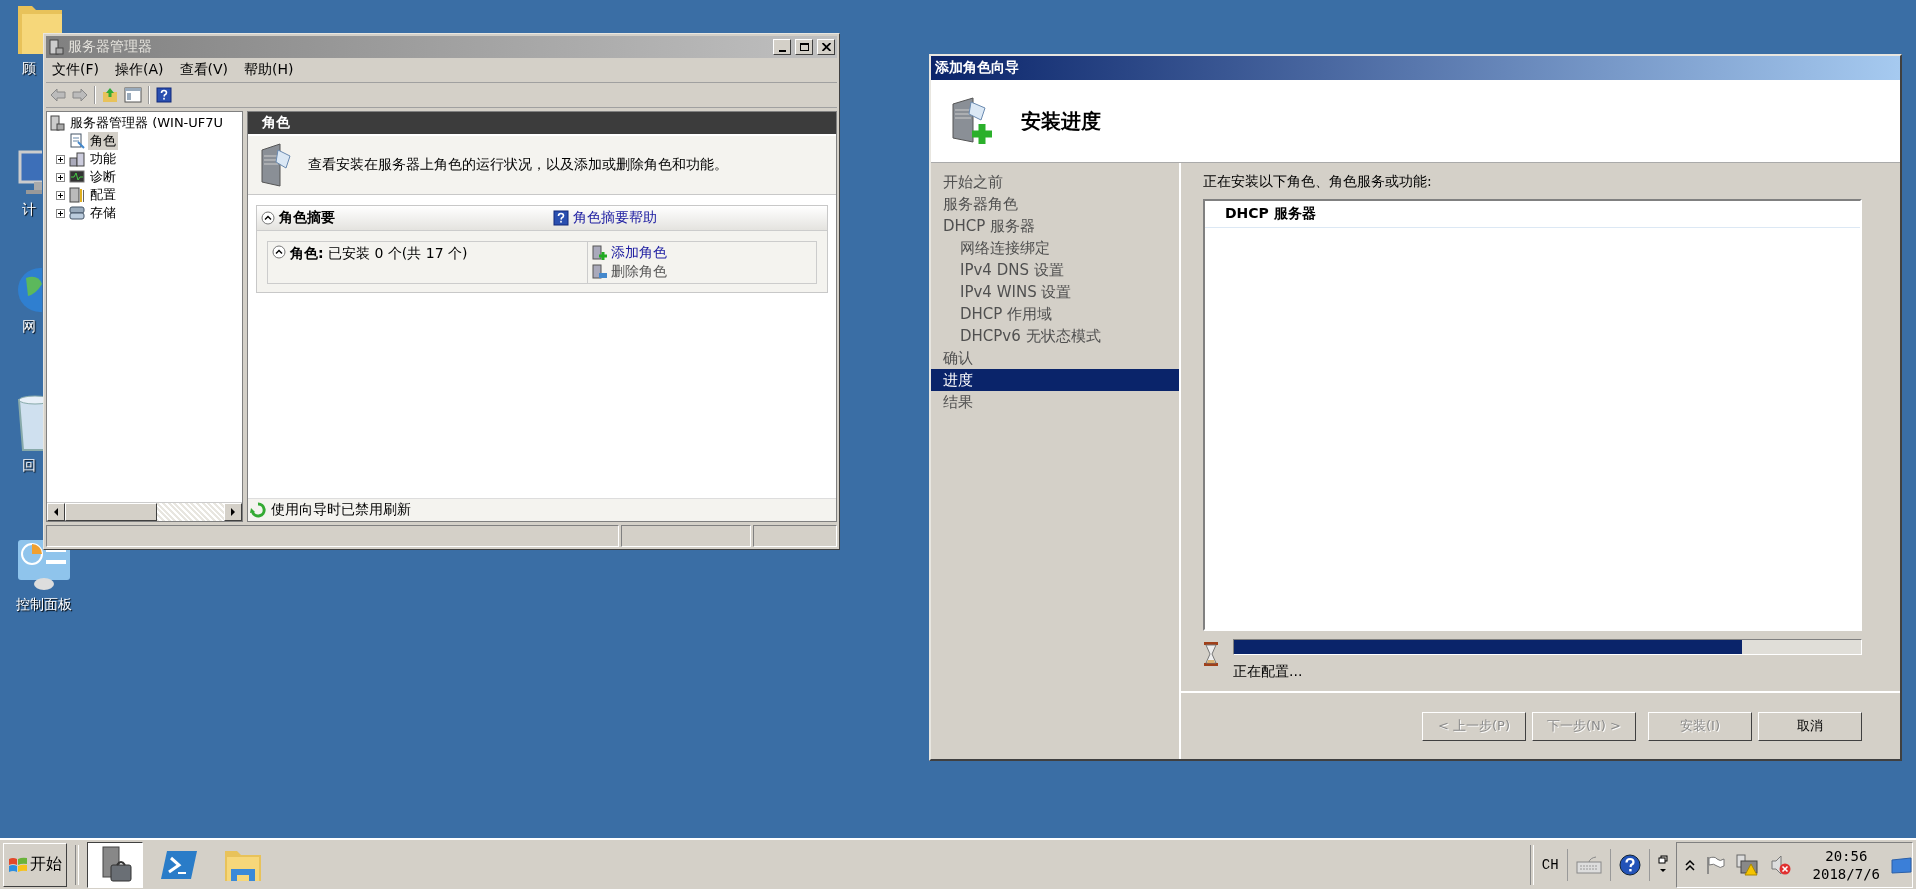  Describe the element at coordinates (103, 159) in the screenshot. I see `tree-item: 功能` at that location.